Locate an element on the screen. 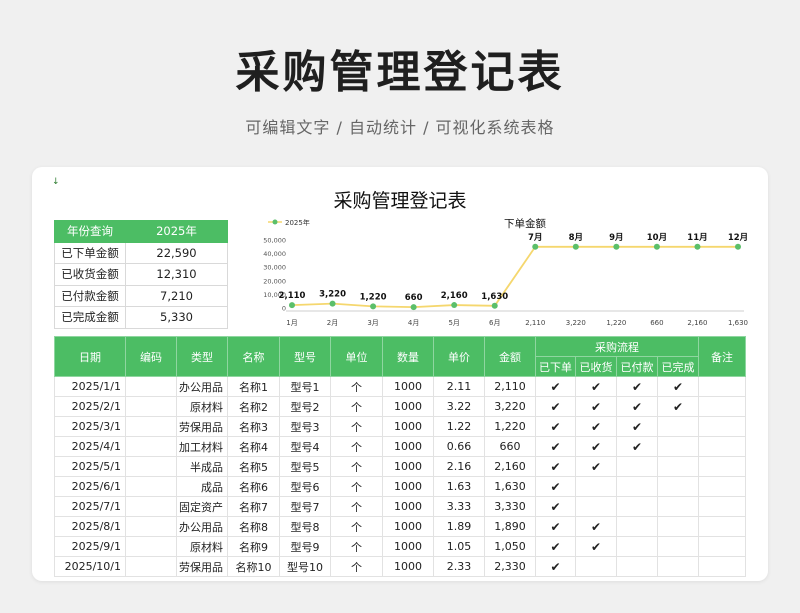  amount-cell: 2,330 is located at coordinates (510, 566).